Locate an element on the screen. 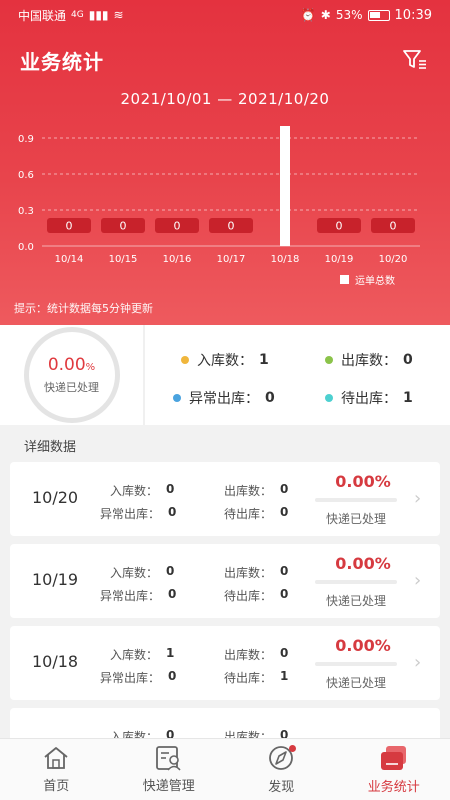 The image size is (450, 800). x-tick-label: 10/15 is located at coordinates (123, 259).